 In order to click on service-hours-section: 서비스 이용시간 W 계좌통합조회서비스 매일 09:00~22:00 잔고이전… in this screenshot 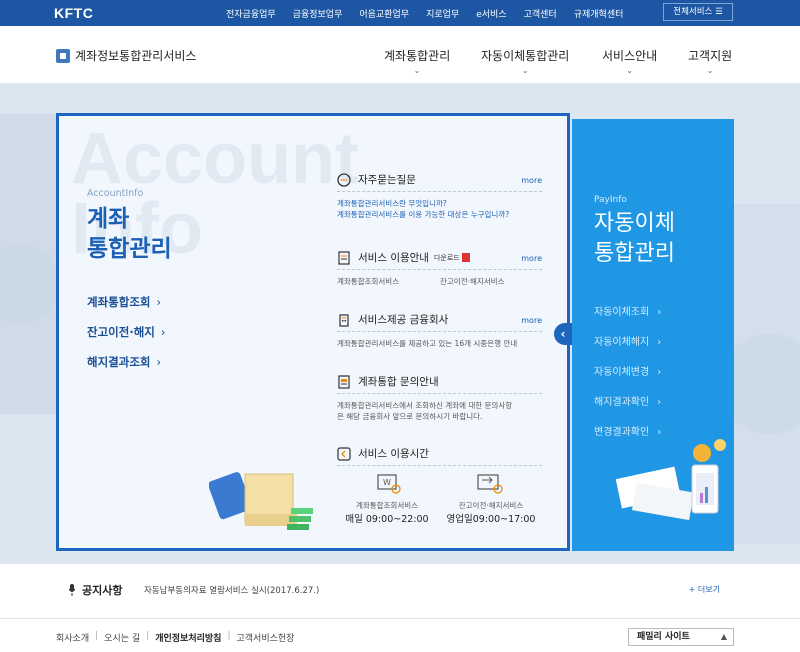, I will do `click(439, 489)`.